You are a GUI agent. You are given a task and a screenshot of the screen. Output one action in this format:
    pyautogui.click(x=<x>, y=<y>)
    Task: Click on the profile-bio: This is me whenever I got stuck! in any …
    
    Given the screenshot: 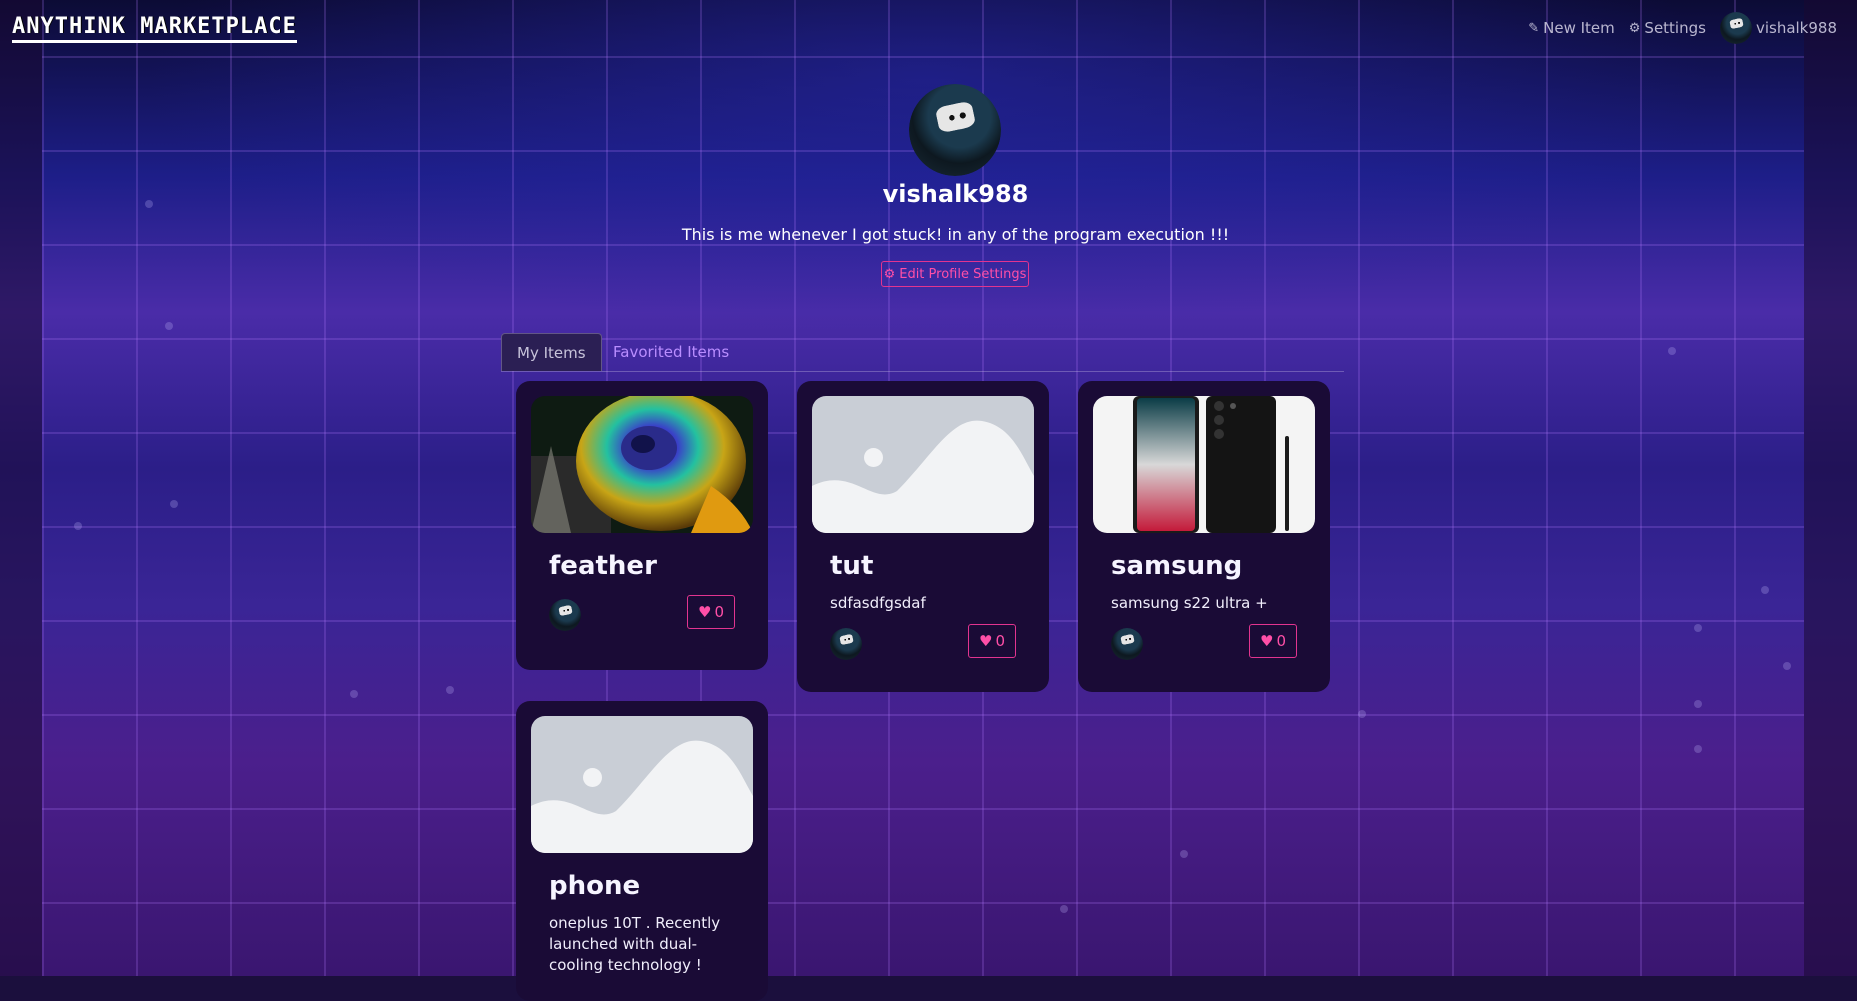 What is the action you would take?
    pyautogui.click(x=955, y=234)
    